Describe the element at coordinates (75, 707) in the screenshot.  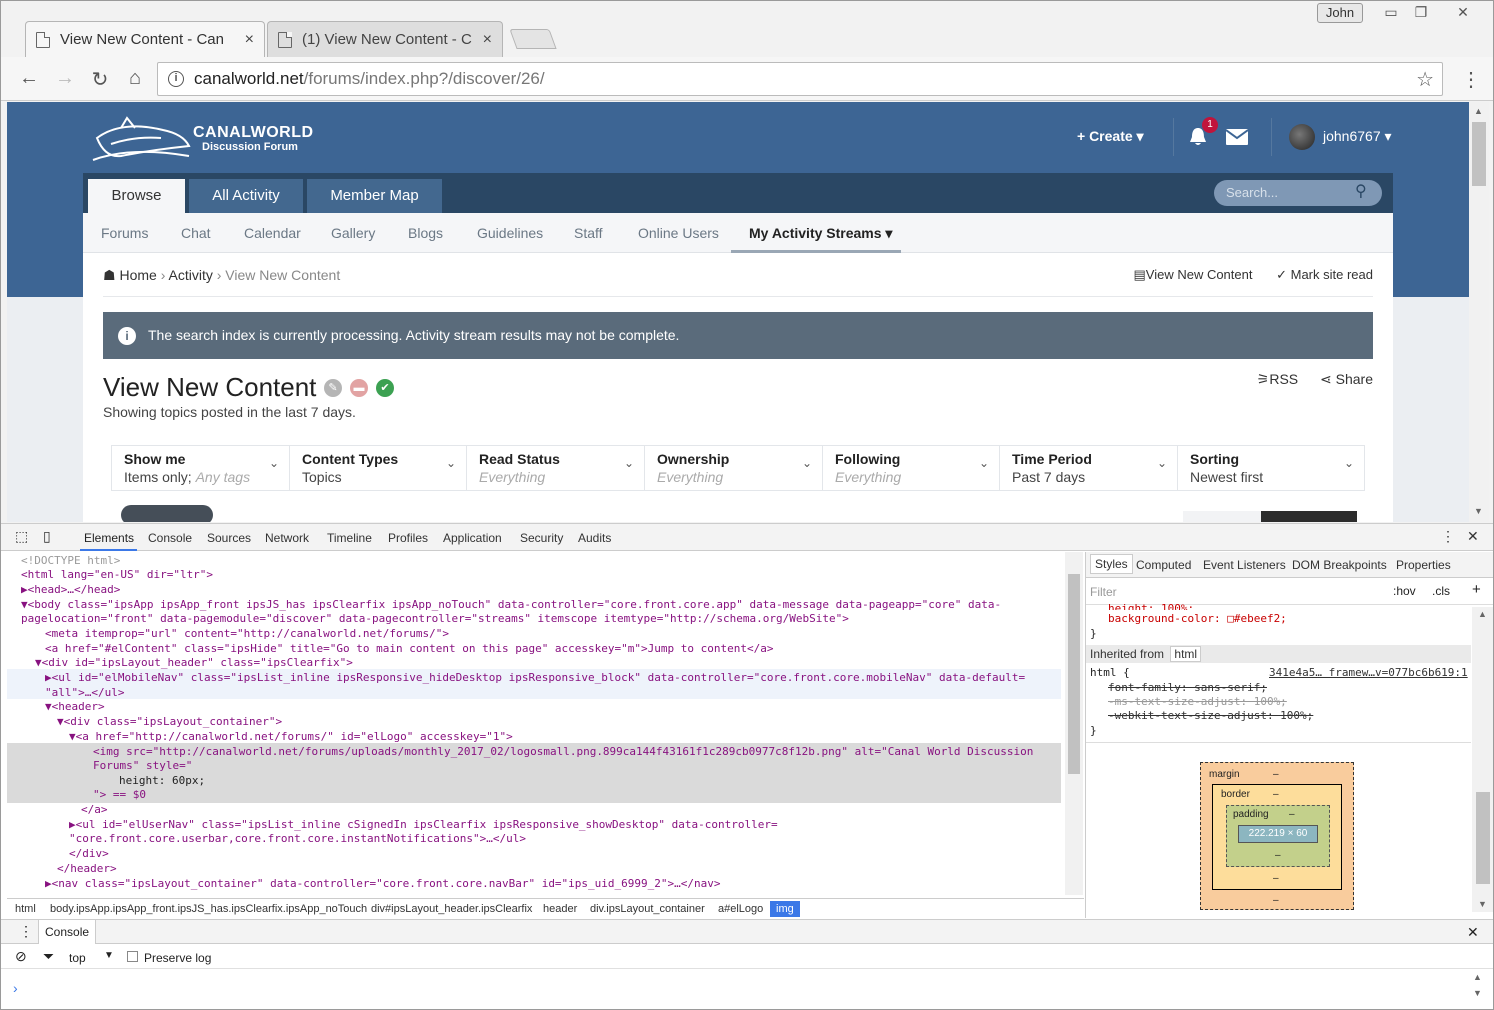
I see `dom-line: ▼<header>` at that location.